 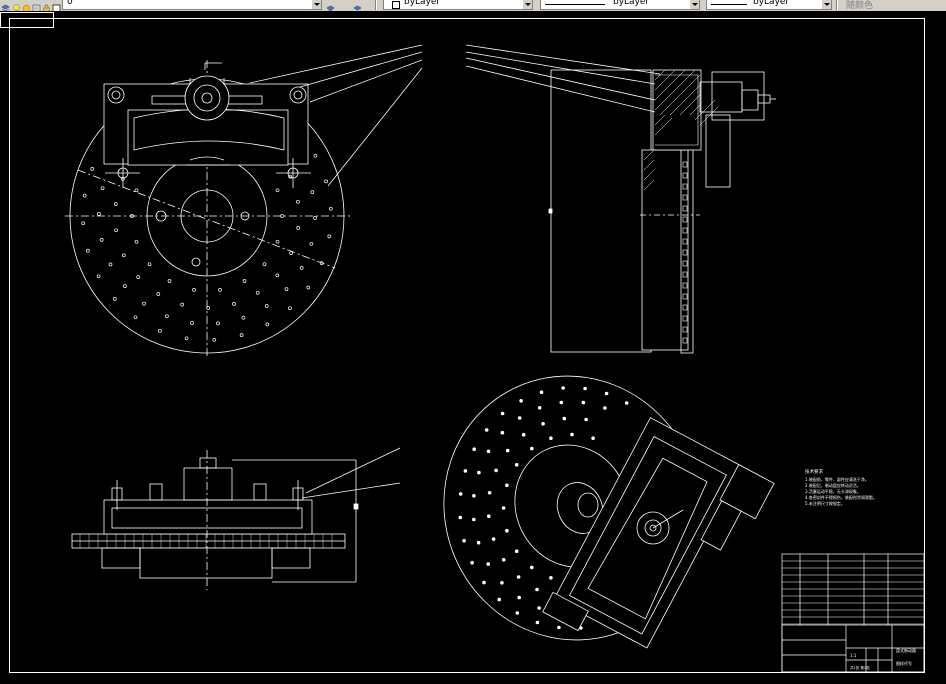 I want to click on linetype-preview, so click(x=575, y=4).